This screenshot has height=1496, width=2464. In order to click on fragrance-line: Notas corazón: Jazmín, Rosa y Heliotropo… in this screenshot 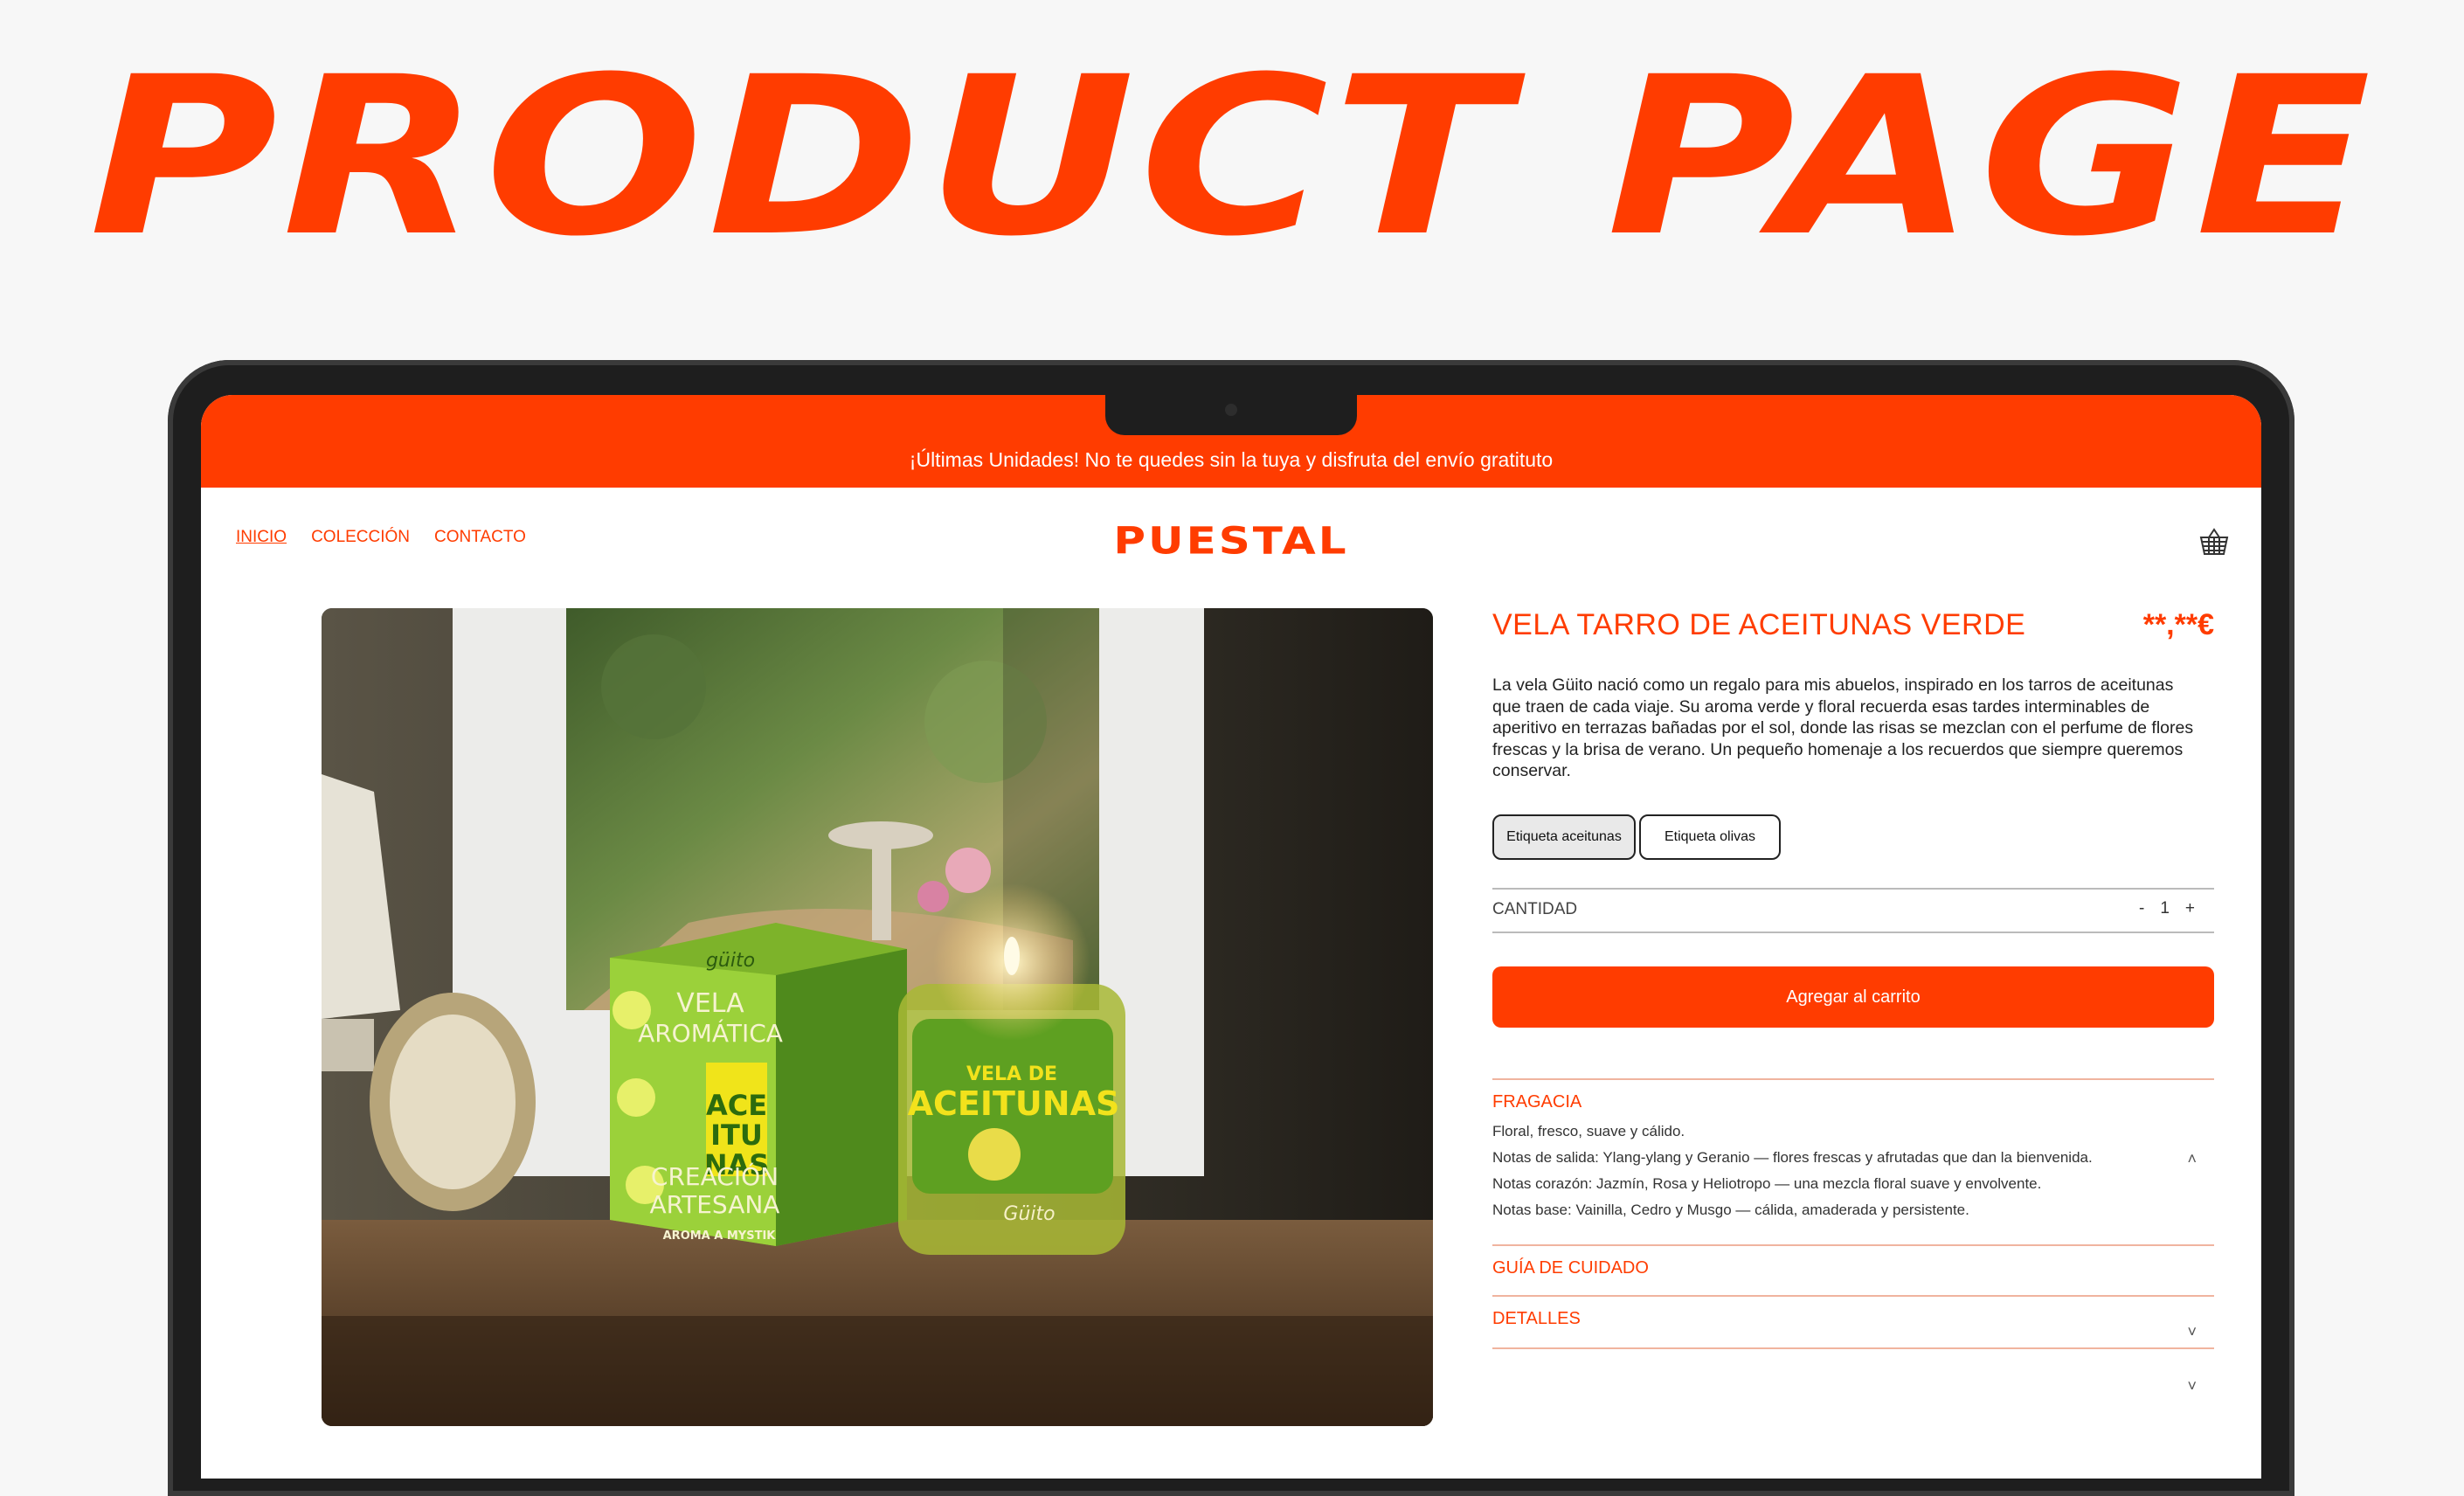, I will do `click(1767, 1183)`.